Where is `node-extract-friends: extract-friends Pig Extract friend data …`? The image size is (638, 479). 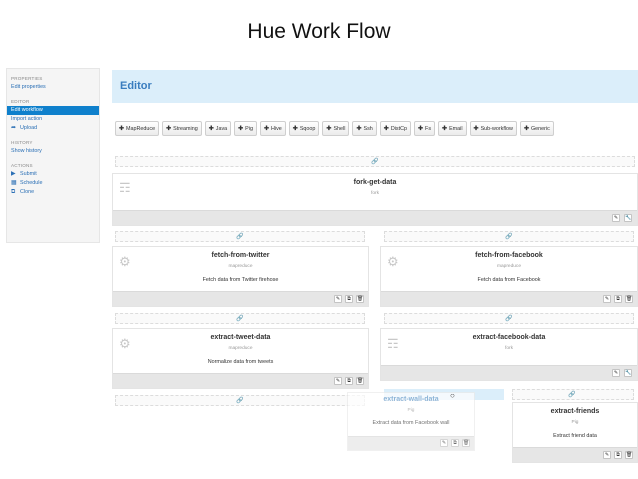
node-extract-friends: extract-friends Pig Extract friend data … is located at coordinates (575, 432).